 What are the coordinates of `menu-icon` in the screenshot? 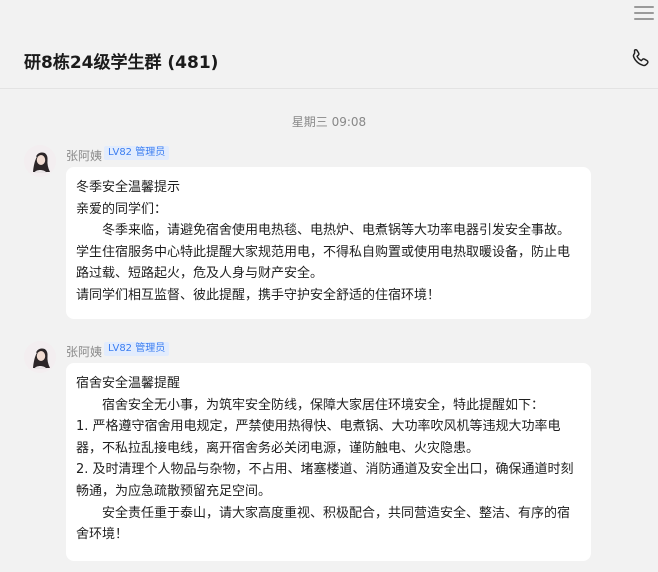 It's located at (644, 13).